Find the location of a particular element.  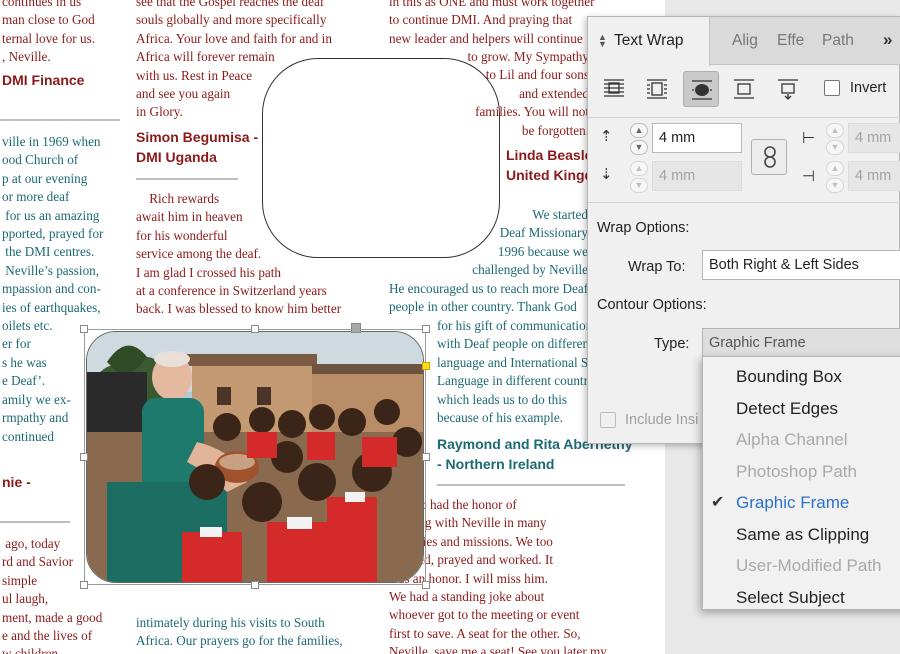

jump-object-icon is located at coordinates (744, 89).